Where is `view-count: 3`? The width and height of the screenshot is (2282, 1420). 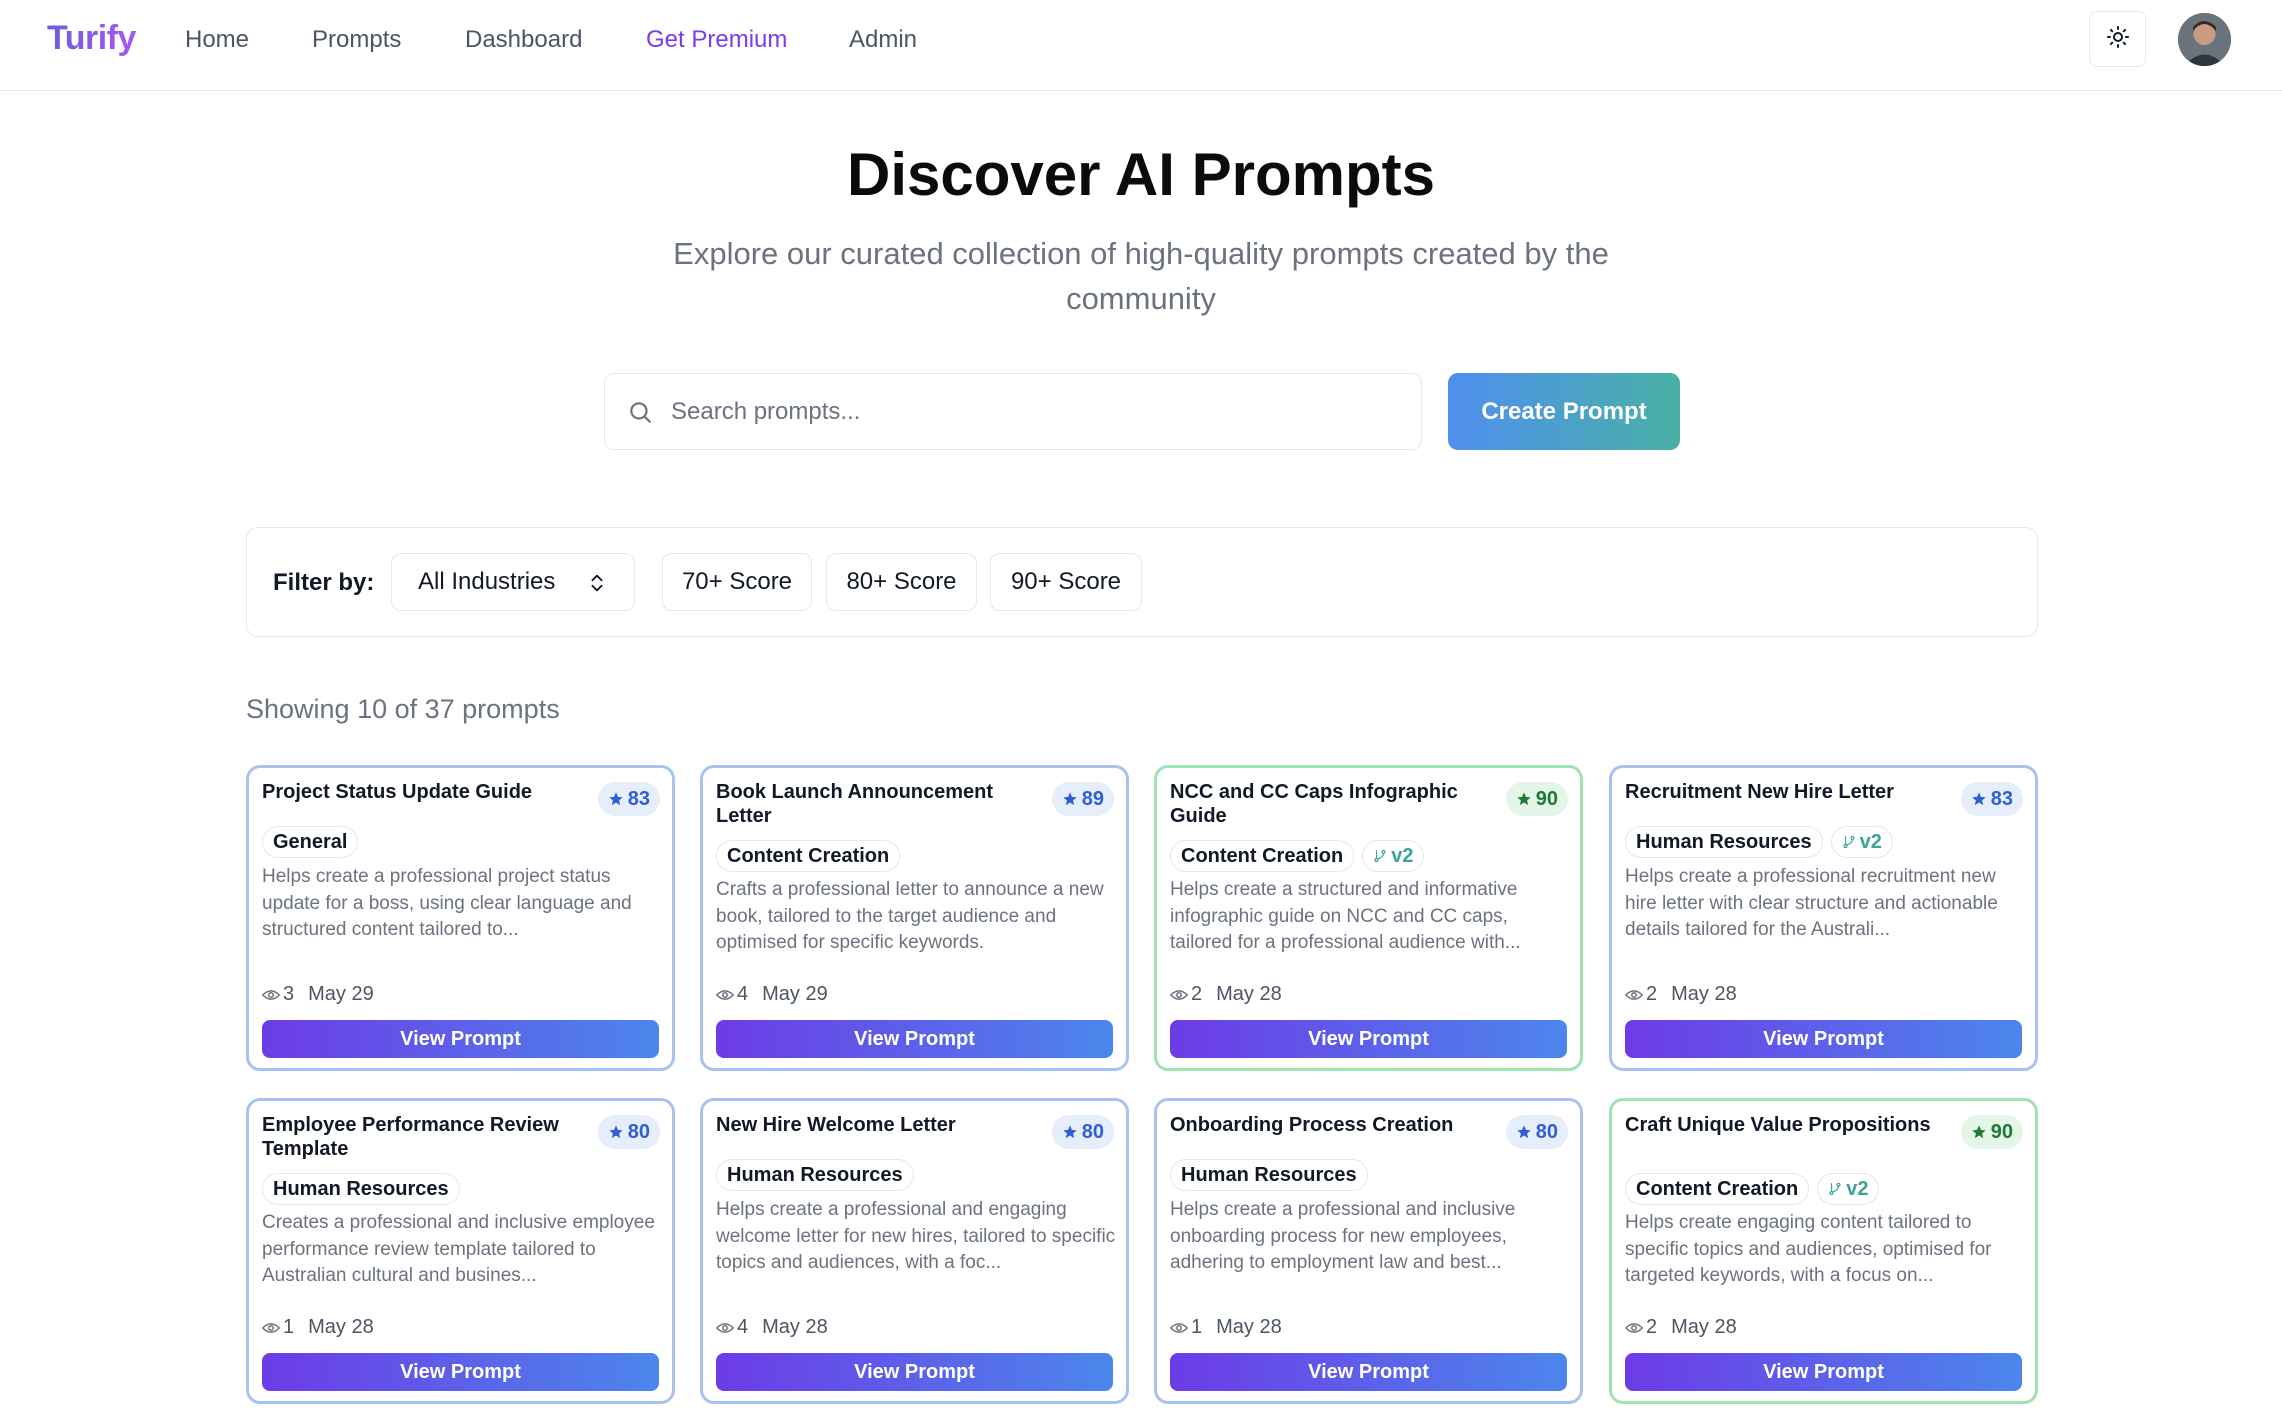 view-count: 3 is located at coordinates (278, 994).